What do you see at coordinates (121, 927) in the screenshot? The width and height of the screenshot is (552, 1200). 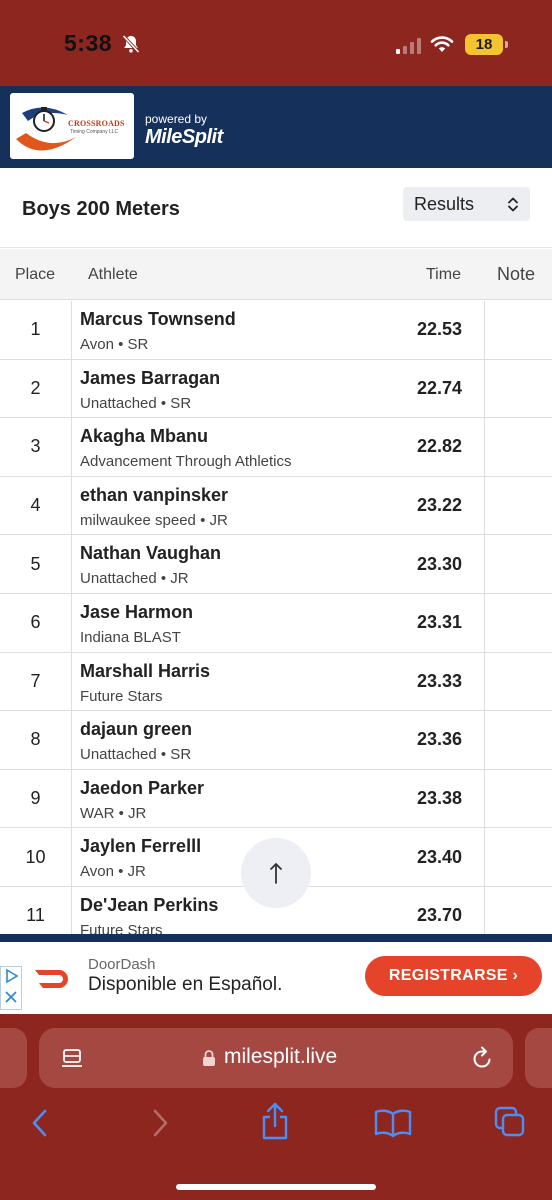 I see `athlete-team: Future Stars` at bounding box center [121, 927].